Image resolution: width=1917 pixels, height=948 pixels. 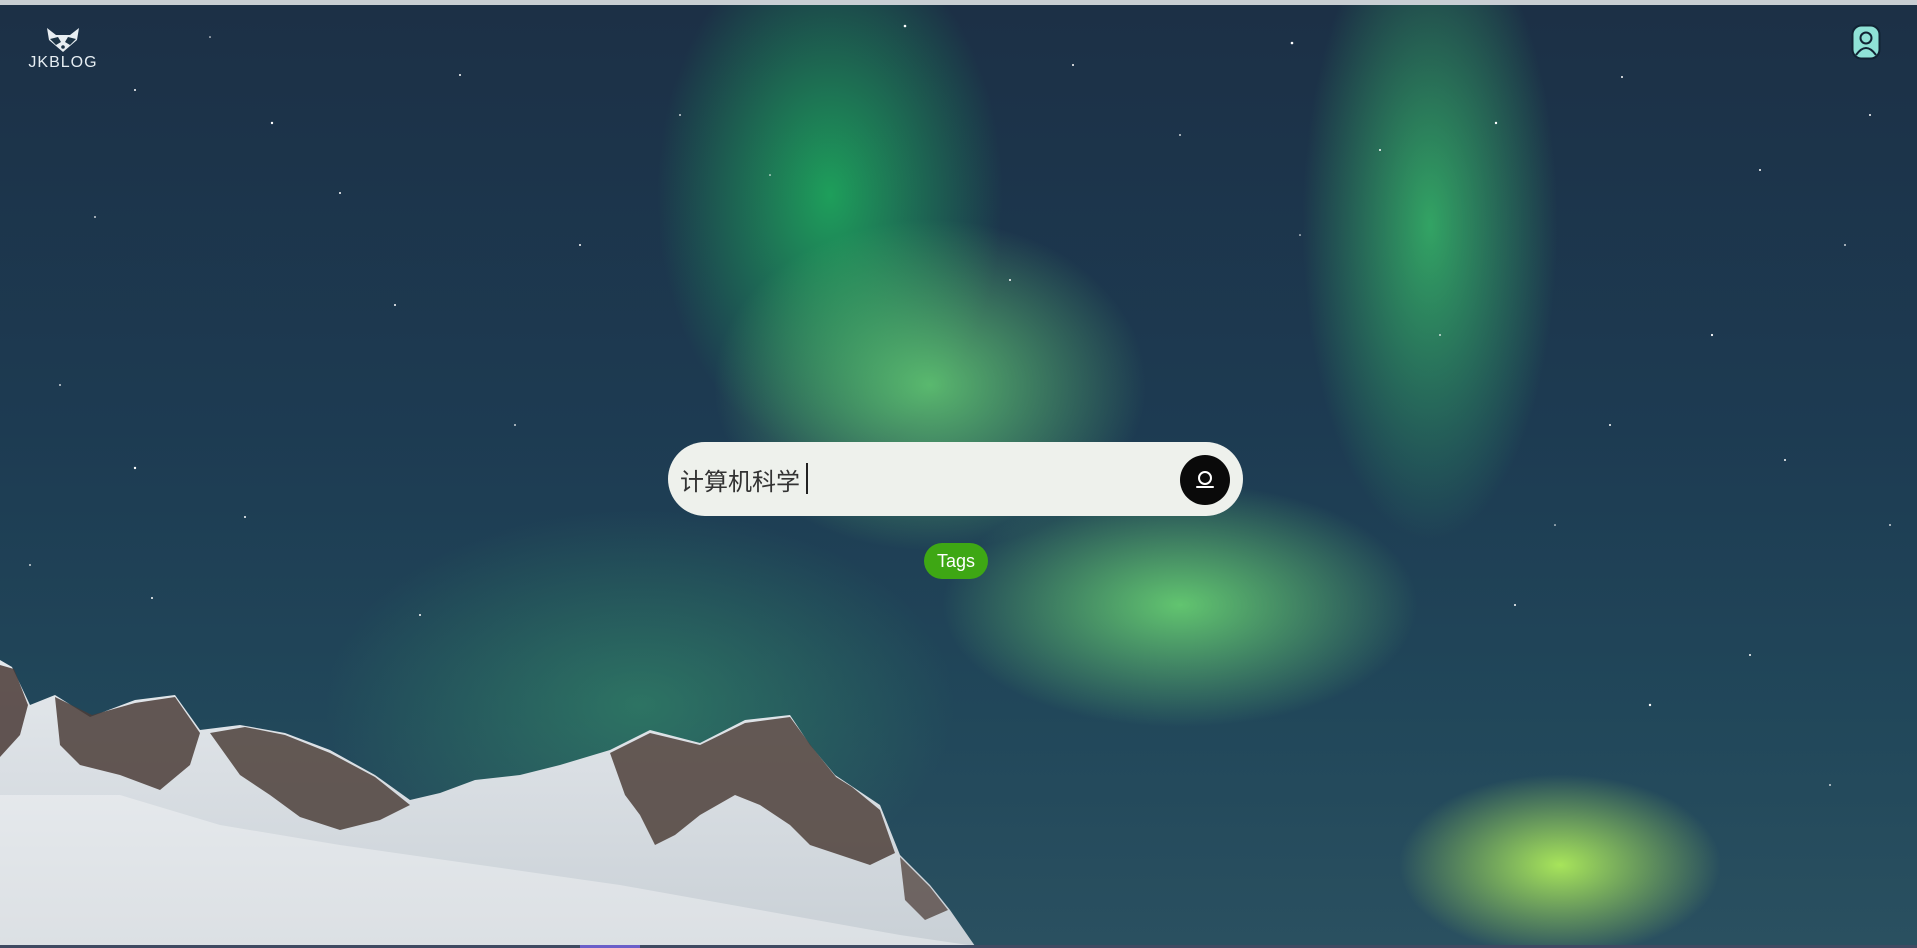 What do you see at coordinates (63, 62) in the screenshot?
I see `logo-text: JKBLOG` at bounding box center [63, 62].